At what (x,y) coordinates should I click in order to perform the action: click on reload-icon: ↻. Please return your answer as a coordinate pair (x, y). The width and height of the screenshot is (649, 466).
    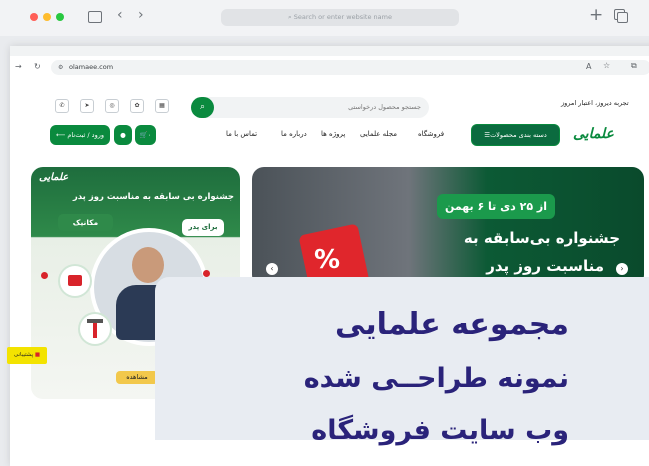
    Looking at the image, I should click on (37, 66).